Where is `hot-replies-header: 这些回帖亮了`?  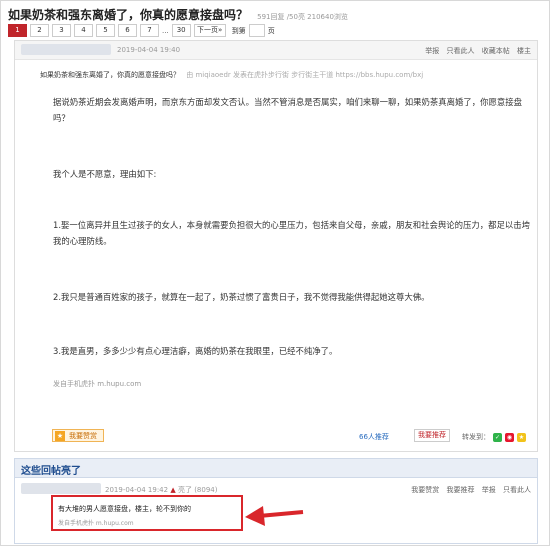 hot-replies-header: 这些回帖亮了 is located at coordinates (276, 468).